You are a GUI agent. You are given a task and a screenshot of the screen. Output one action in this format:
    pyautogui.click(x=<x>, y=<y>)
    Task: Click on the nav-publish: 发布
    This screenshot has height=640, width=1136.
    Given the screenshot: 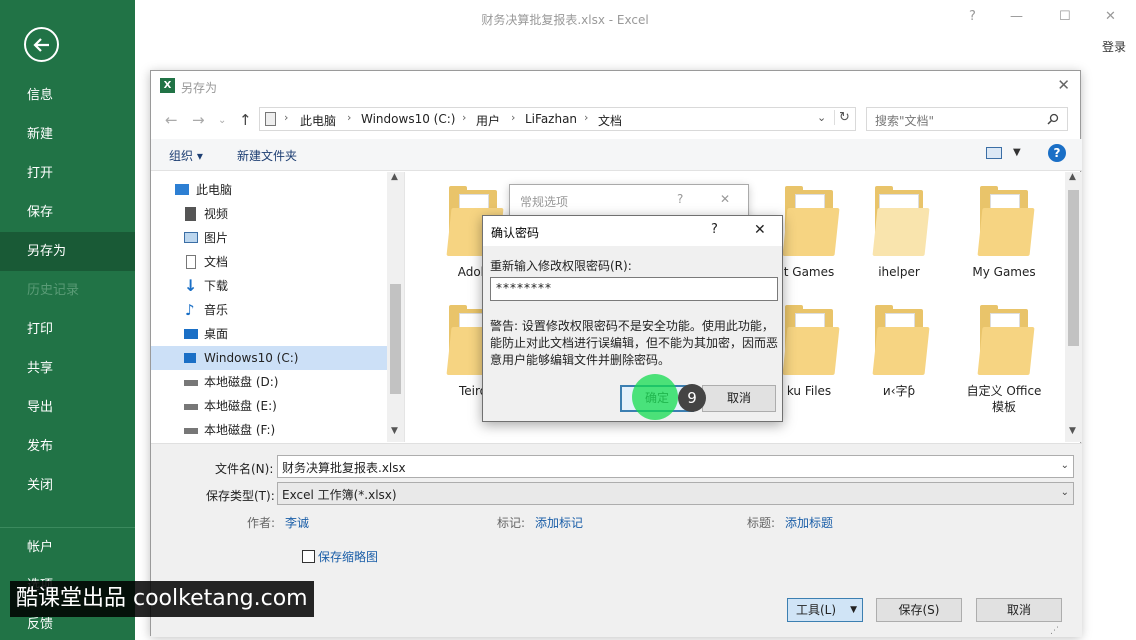 What is the action you would take?
    pyautogui.click(x=67, y=446)
    